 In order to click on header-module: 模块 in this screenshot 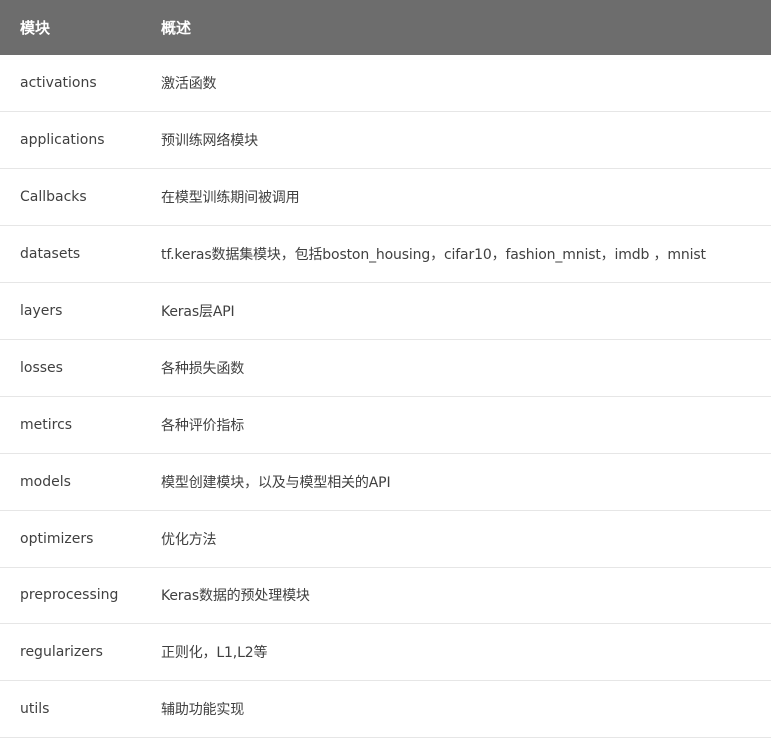, I will do `click(35, 28)`.